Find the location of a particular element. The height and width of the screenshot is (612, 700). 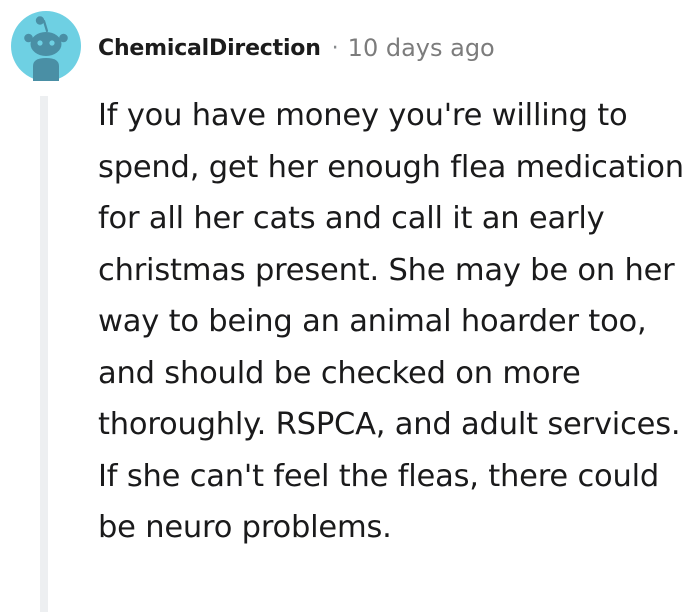

thread-collapse-line is located at coordinates (44, 354).